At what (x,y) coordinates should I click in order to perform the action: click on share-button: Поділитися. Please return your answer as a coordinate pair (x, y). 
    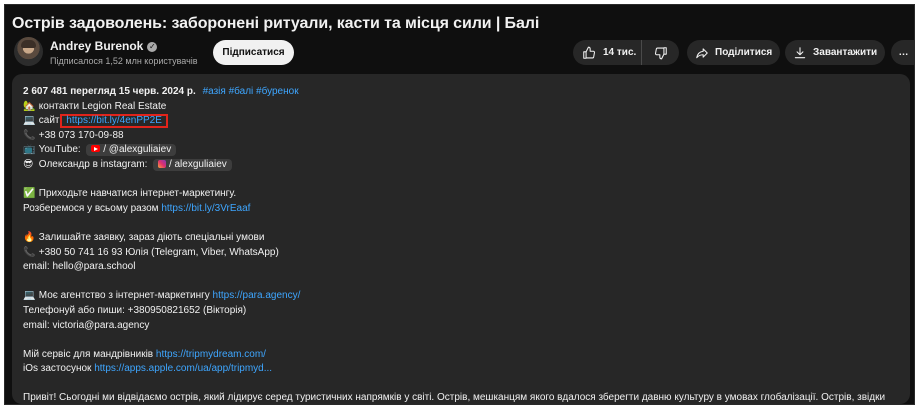
    Looking at the image, I should click on (733, 52).